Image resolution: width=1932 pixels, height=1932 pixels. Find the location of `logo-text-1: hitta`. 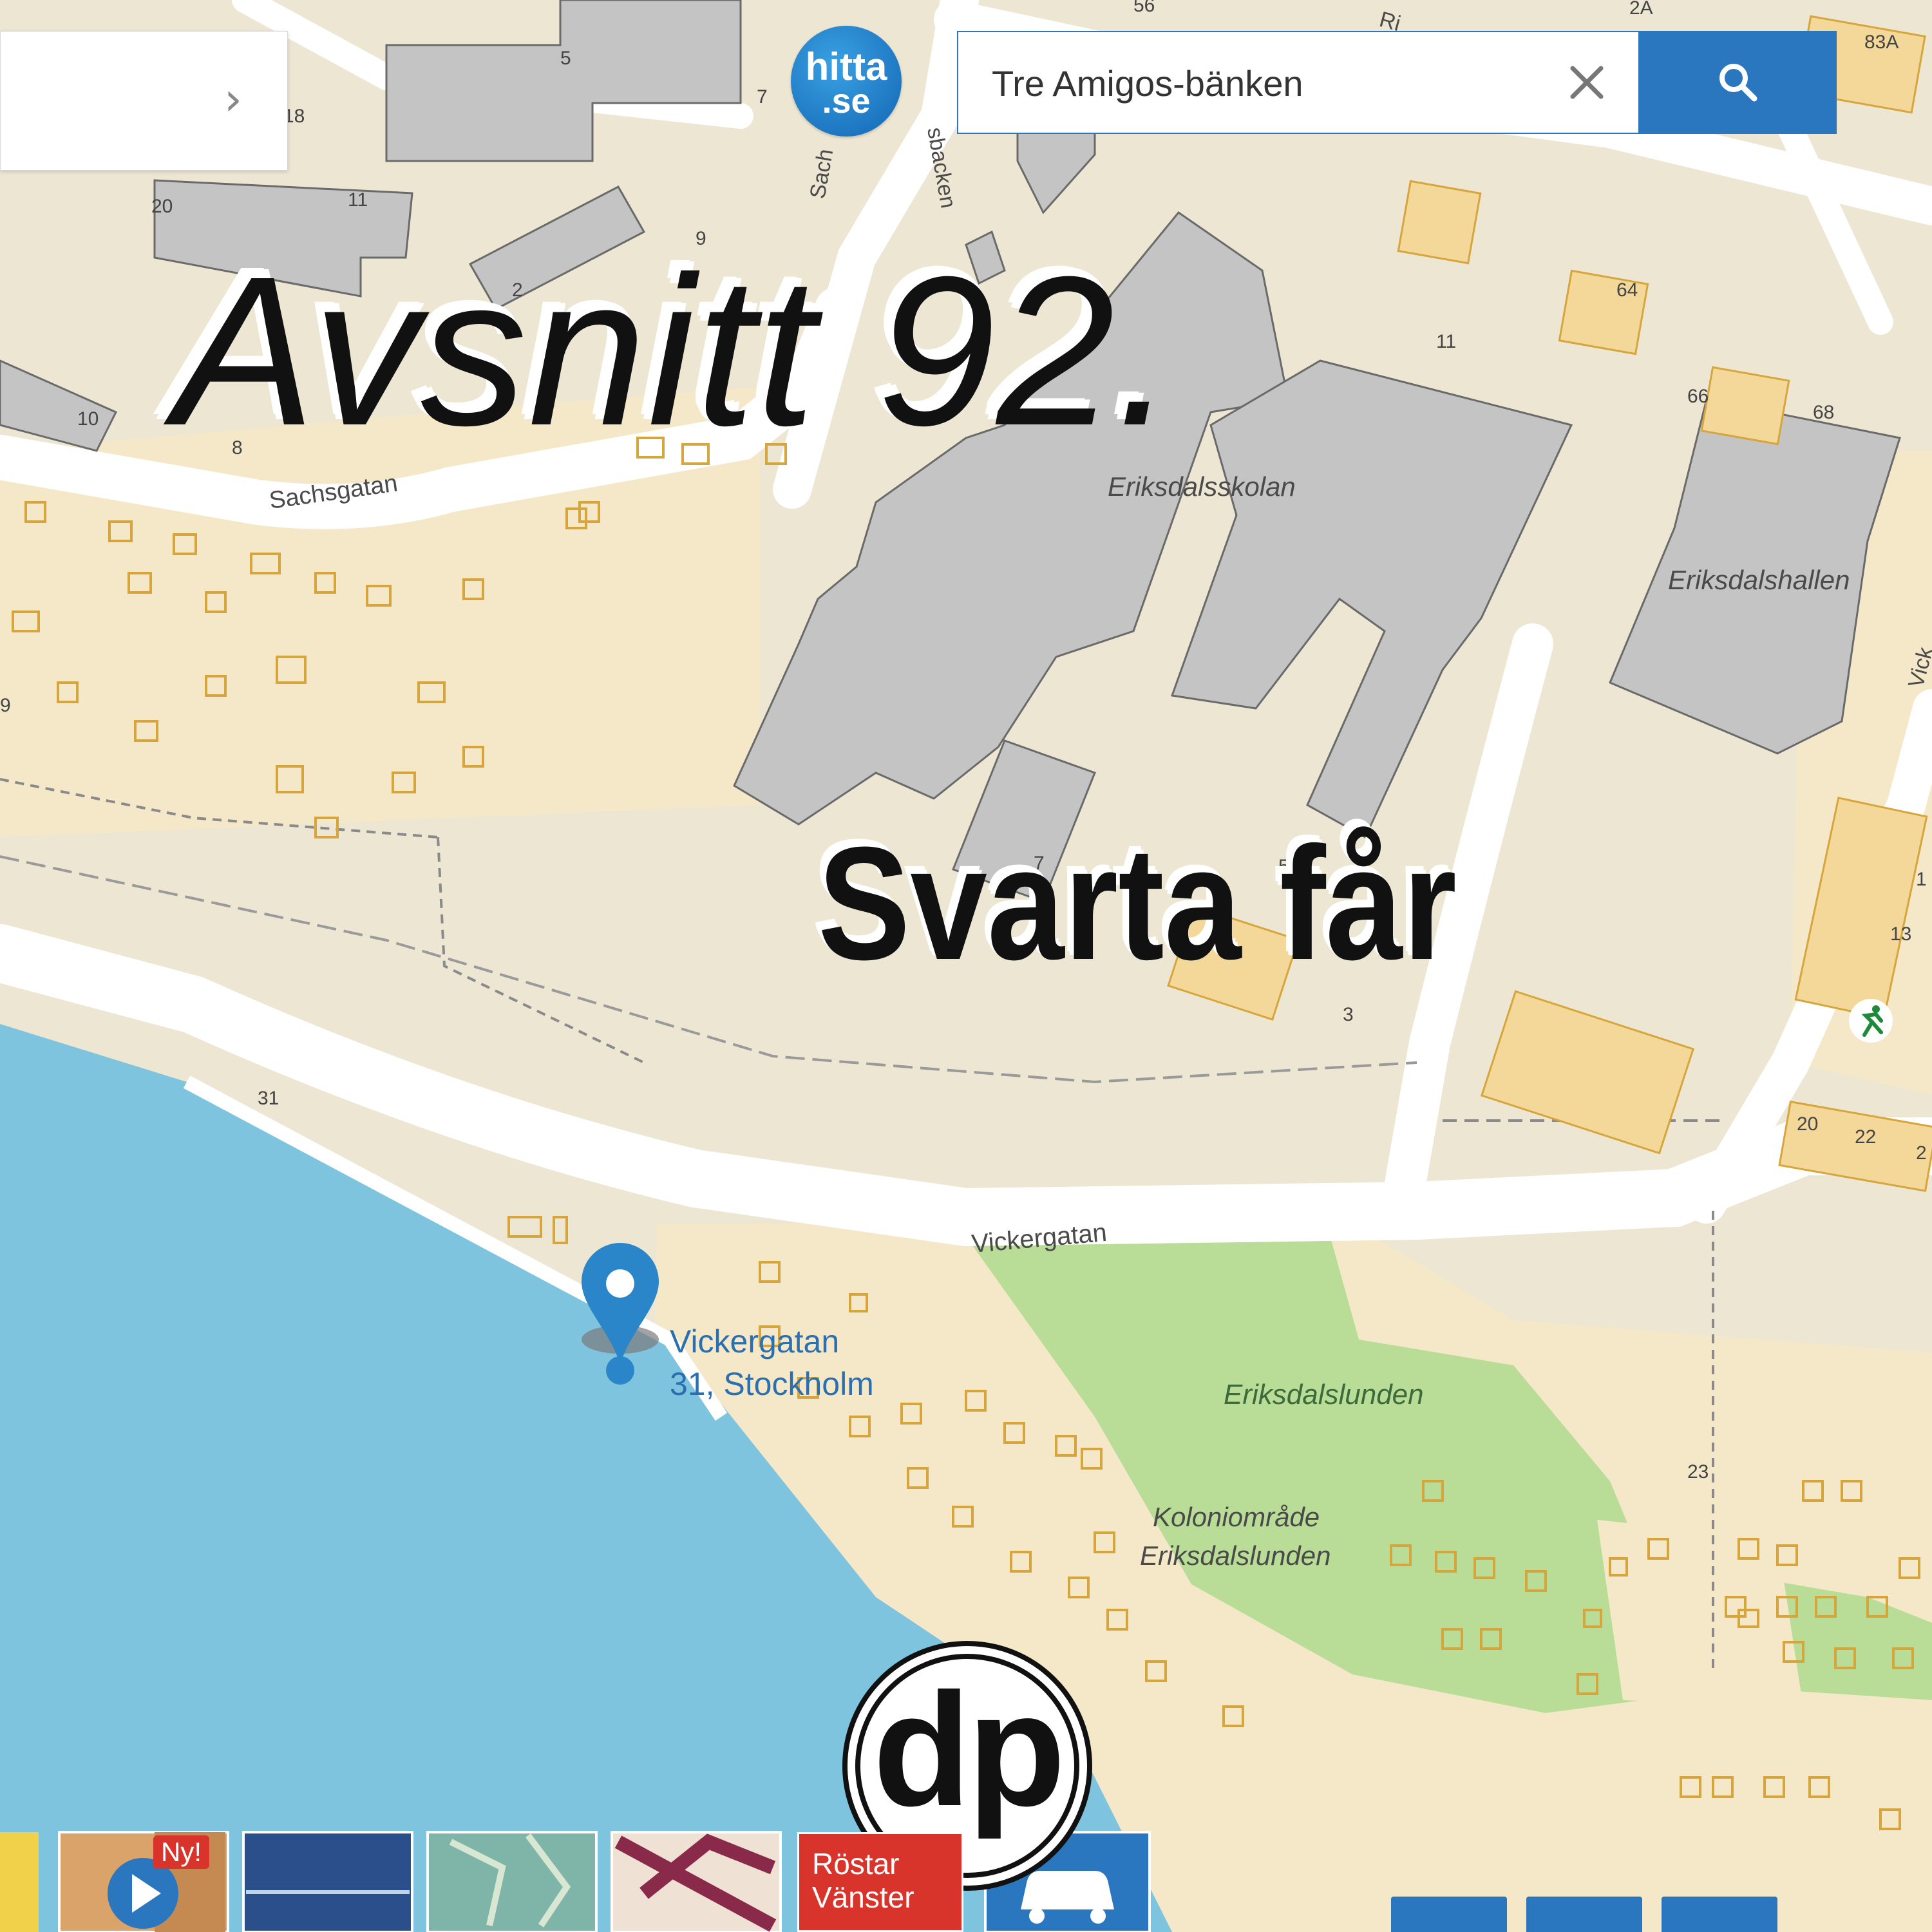

logo-text-1: hitta is located at coordinates (846, 66).